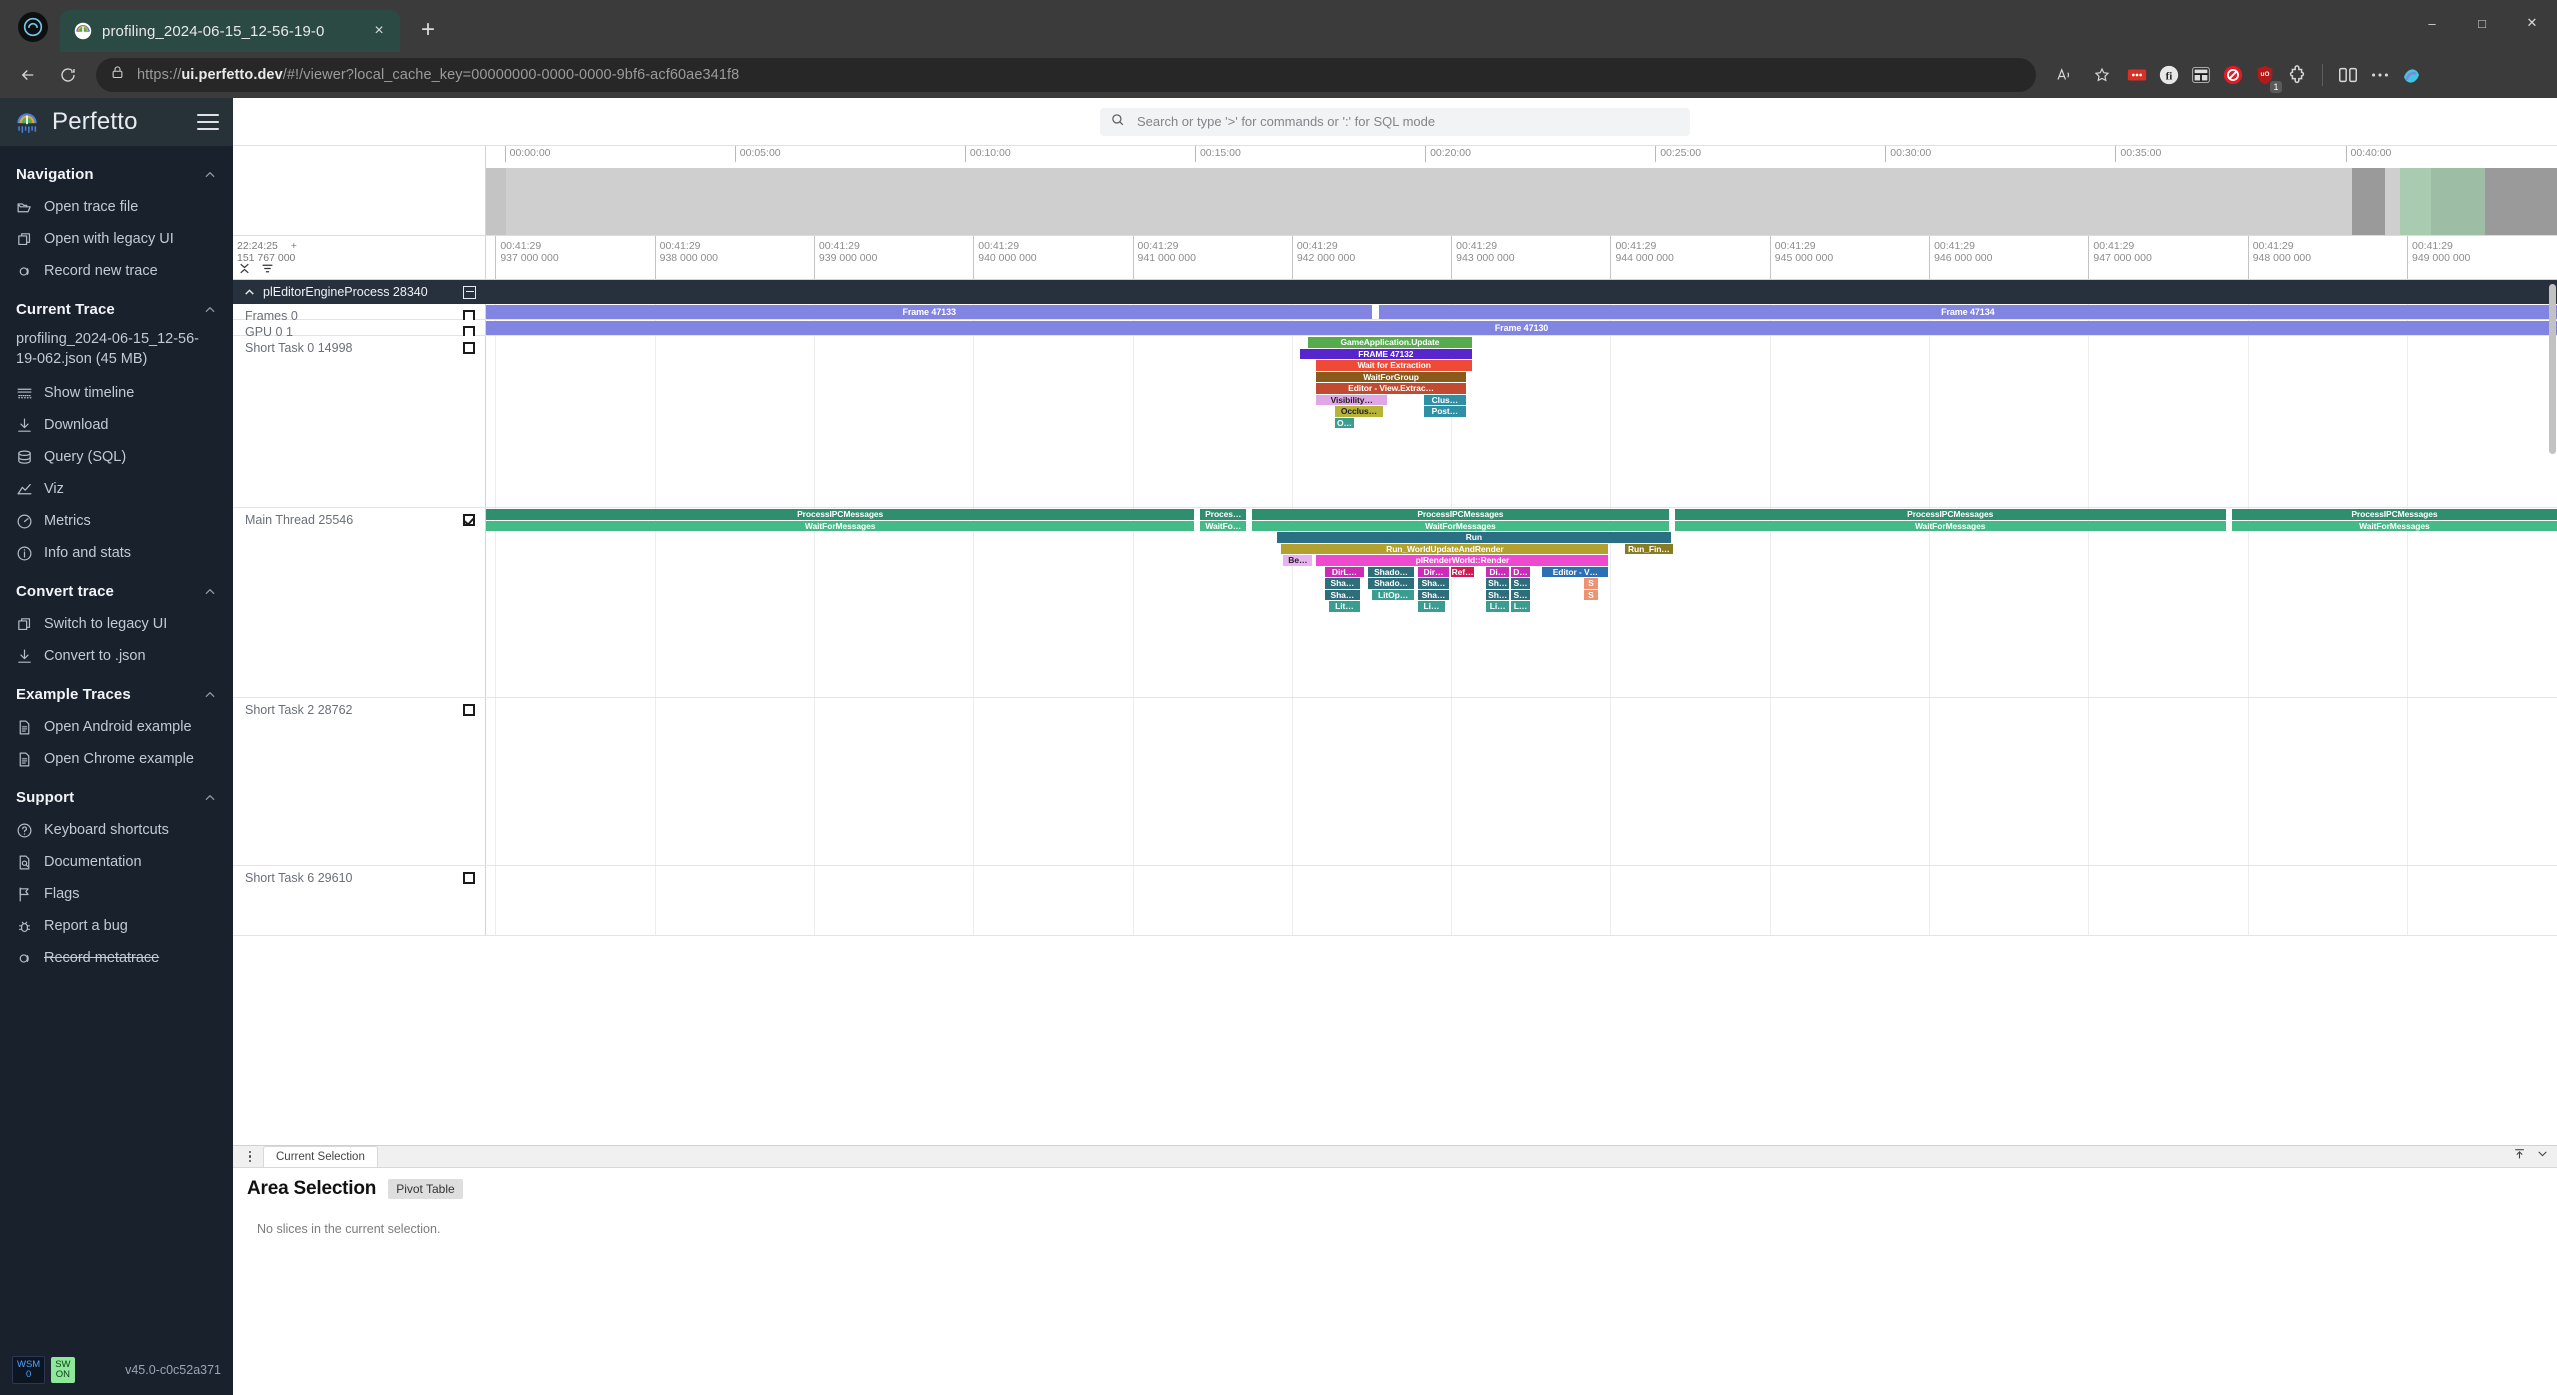 The height and width of the screenshot is (1395, 2557). What do you see at coordinates (359, 313) in the screenshot?
I see `track-header: Frames 0` at bounding box center [359, 313].